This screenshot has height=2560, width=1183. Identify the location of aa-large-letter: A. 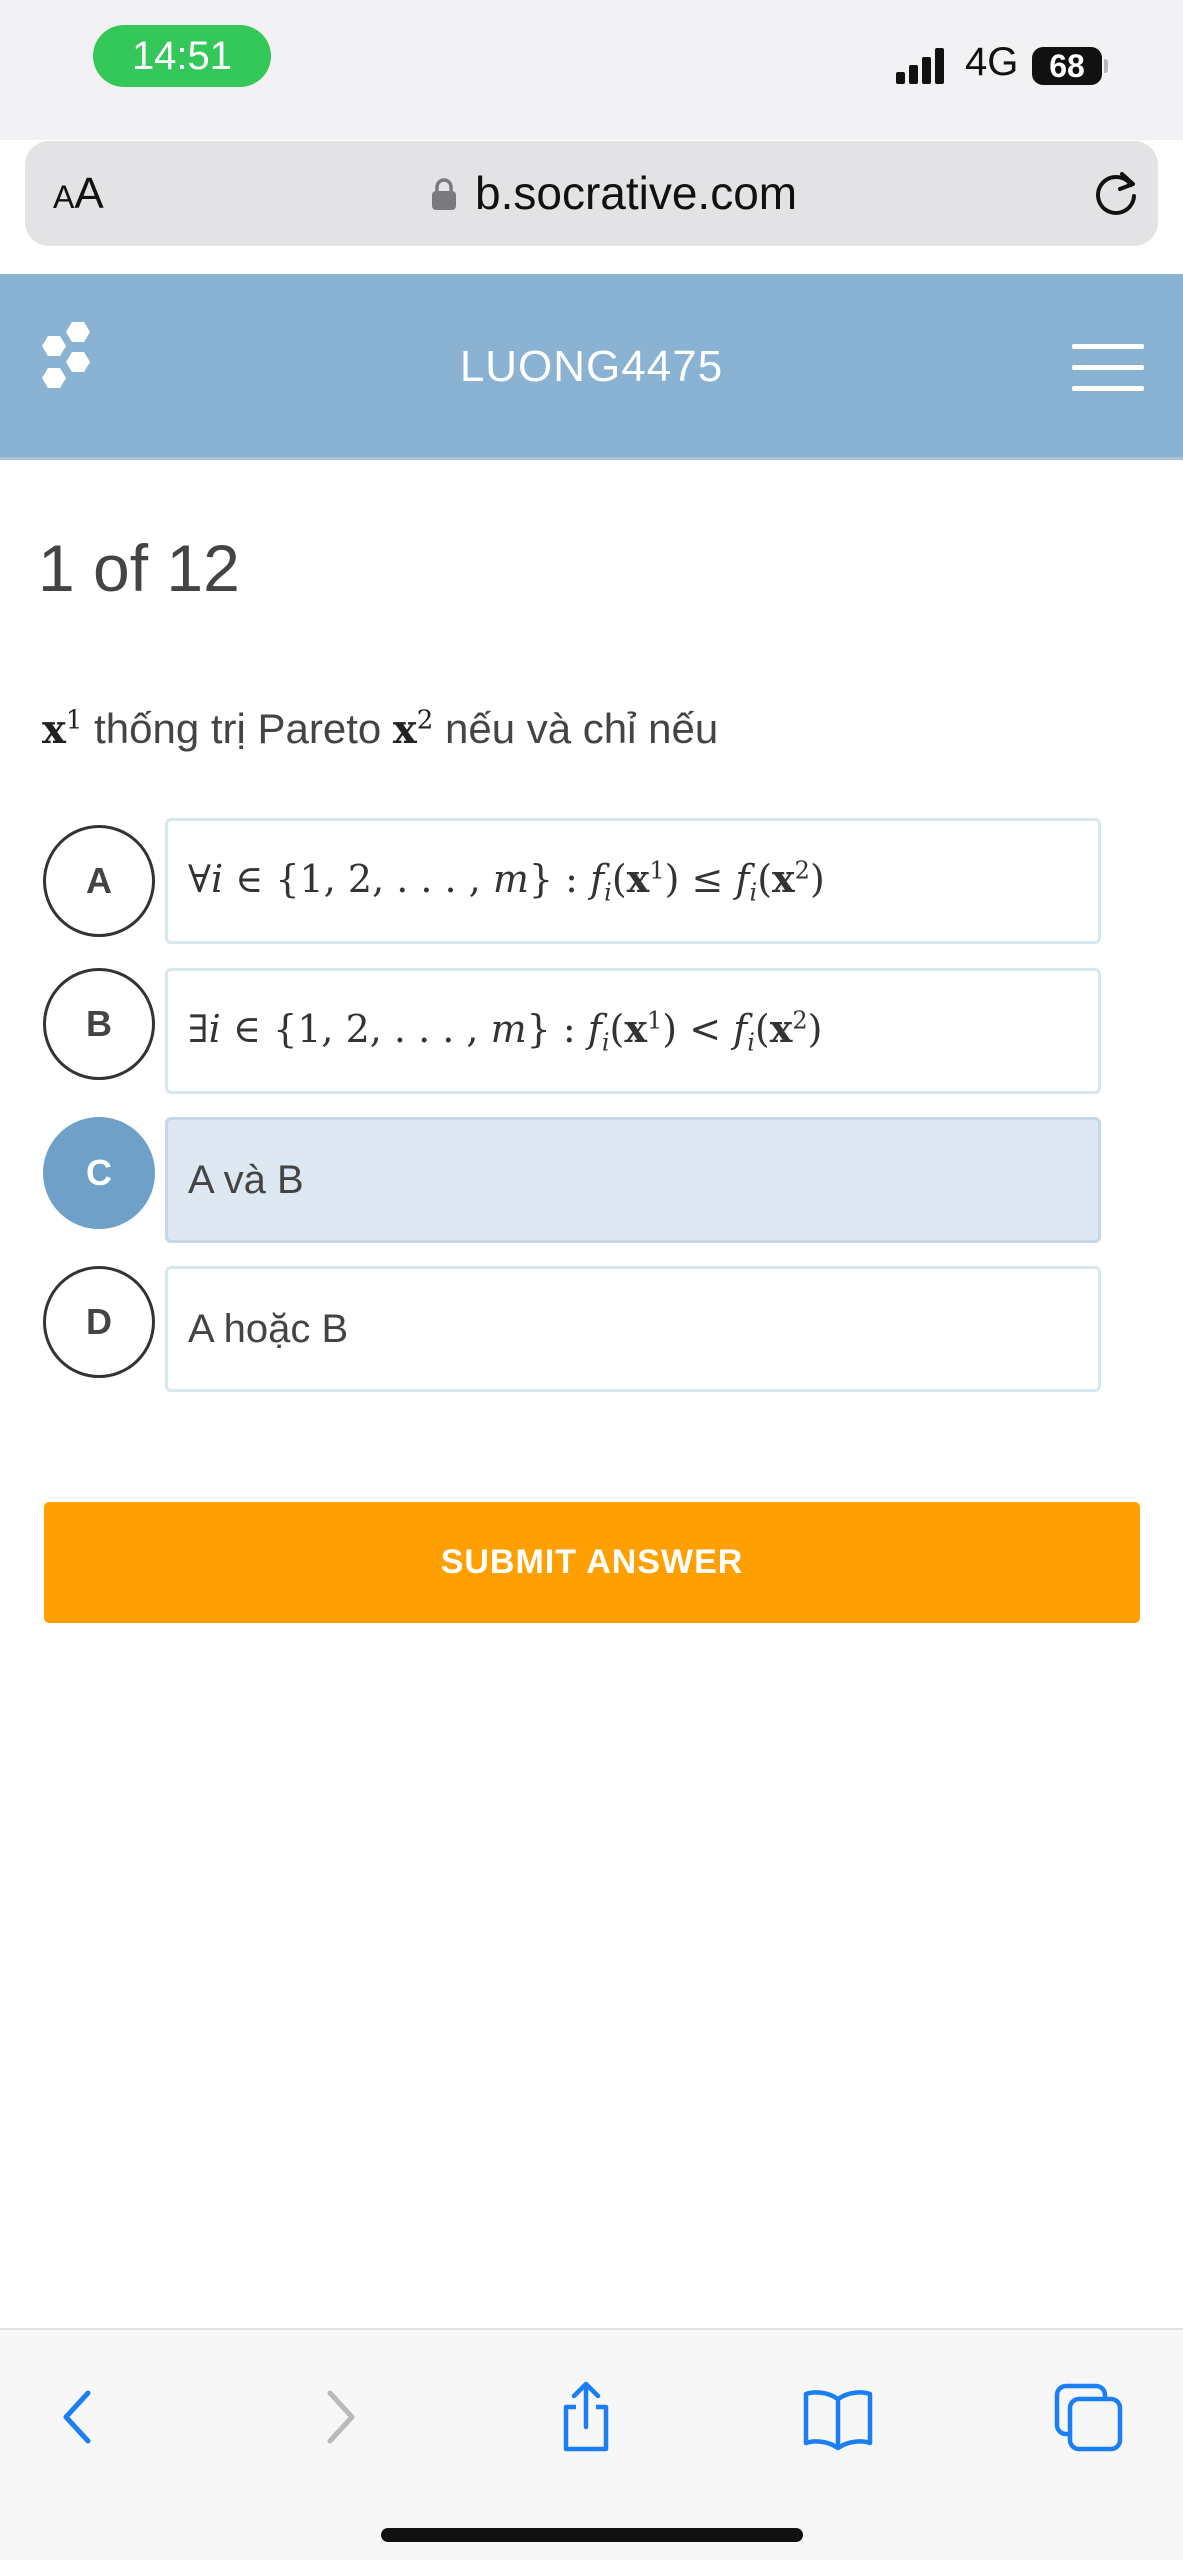
(89, 193).